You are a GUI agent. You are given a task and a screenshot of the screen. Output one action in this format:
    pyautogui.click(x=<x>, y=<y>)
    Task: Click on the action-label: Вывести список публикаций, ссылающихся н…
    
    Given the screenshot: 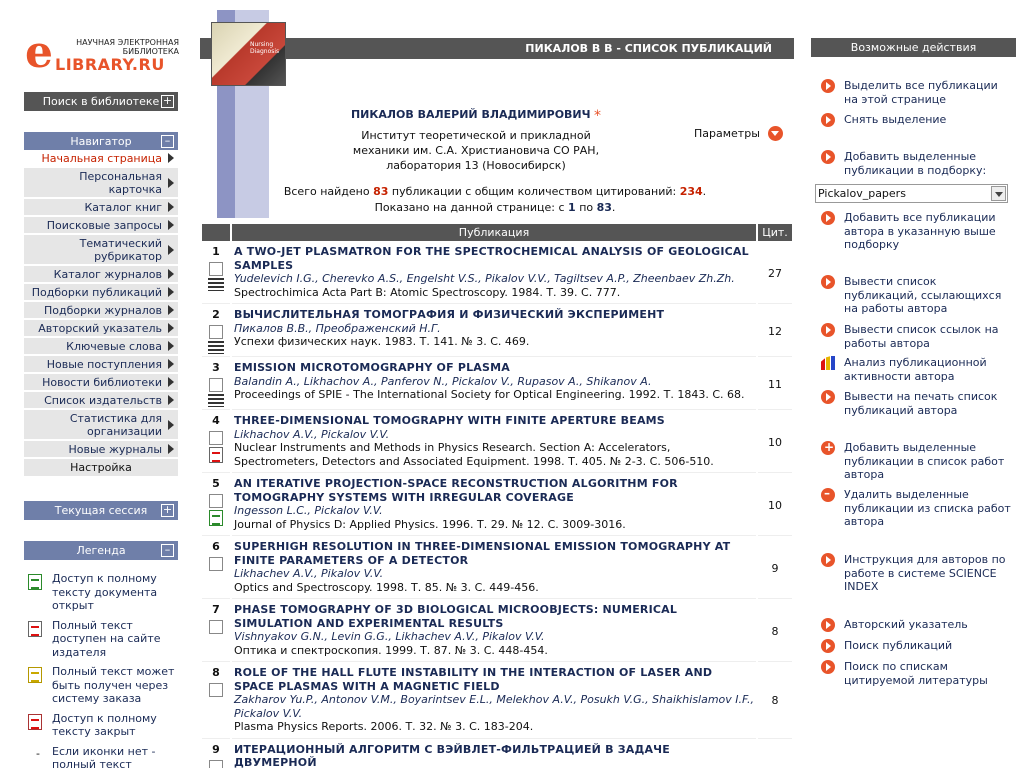 What is the action you would take?
    pyautogui.click(x=923, y=295)
    